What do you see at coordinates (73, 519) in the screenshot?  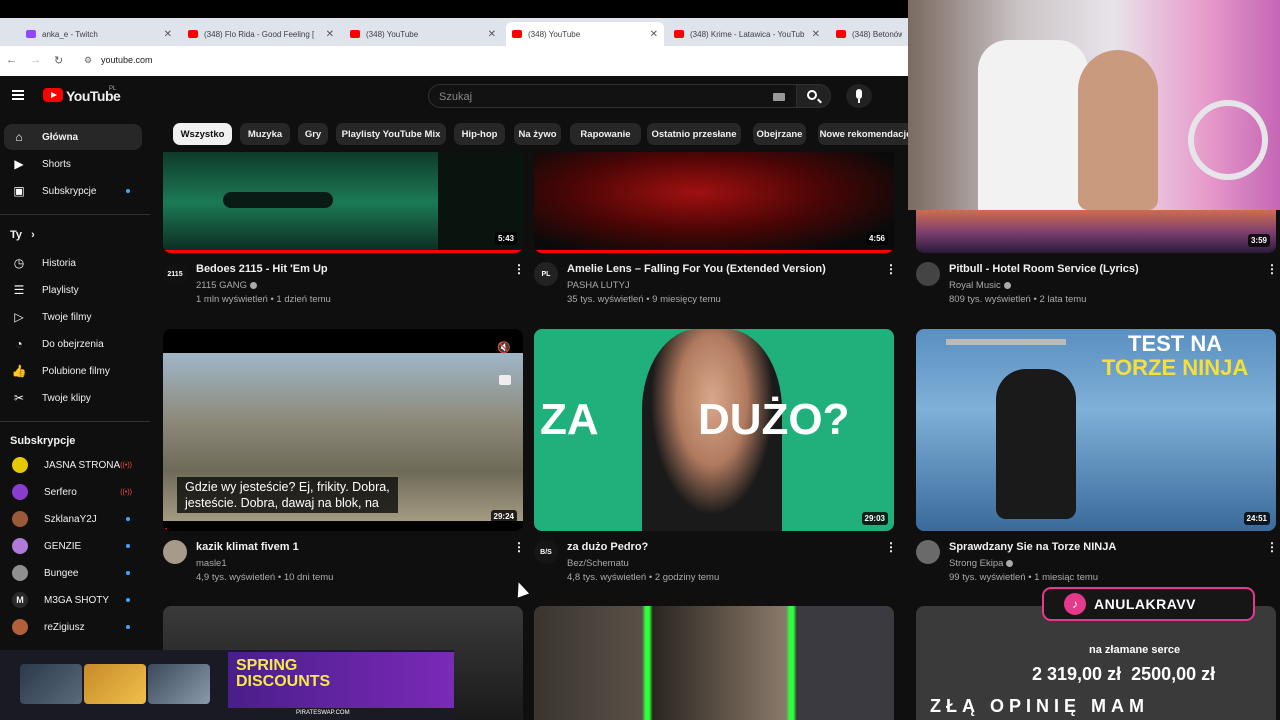 I see `subscription-item: SzklanaY2J` at bounding box center [73, 519].